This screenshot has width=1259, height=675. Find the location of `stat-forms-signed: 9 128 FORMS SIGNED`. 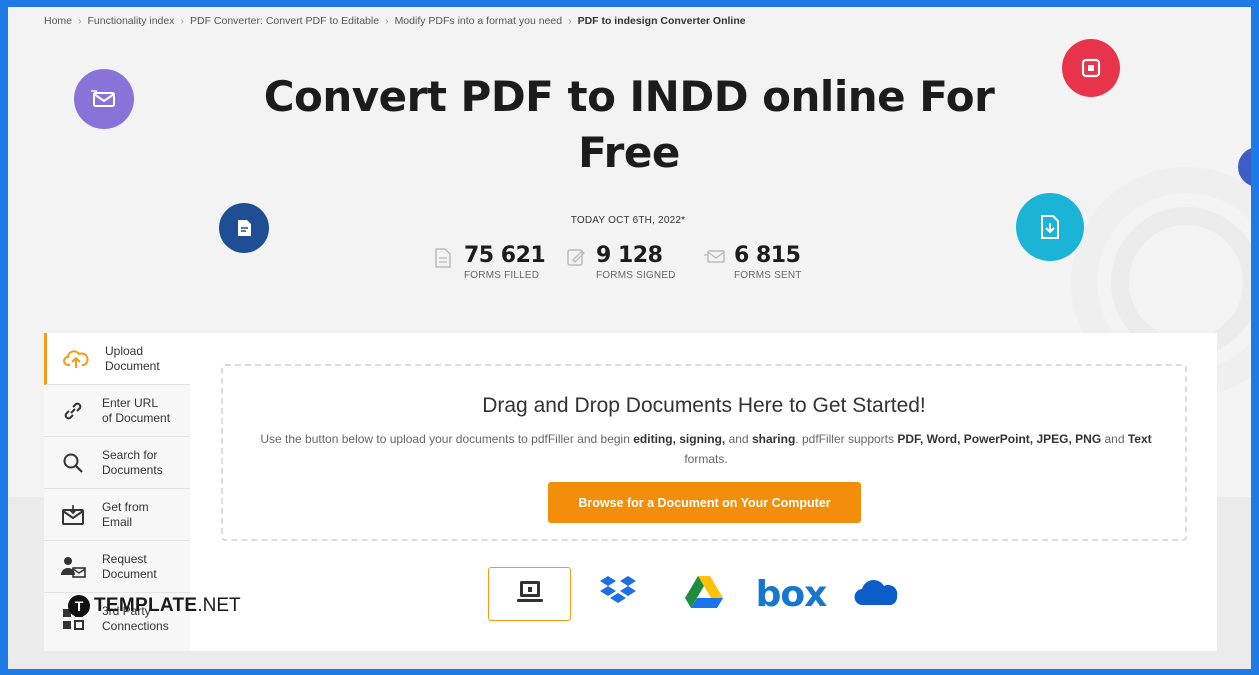

stat-forms-signed: 9 128 FORMS SIGNED is located at coordinates (621, 262).